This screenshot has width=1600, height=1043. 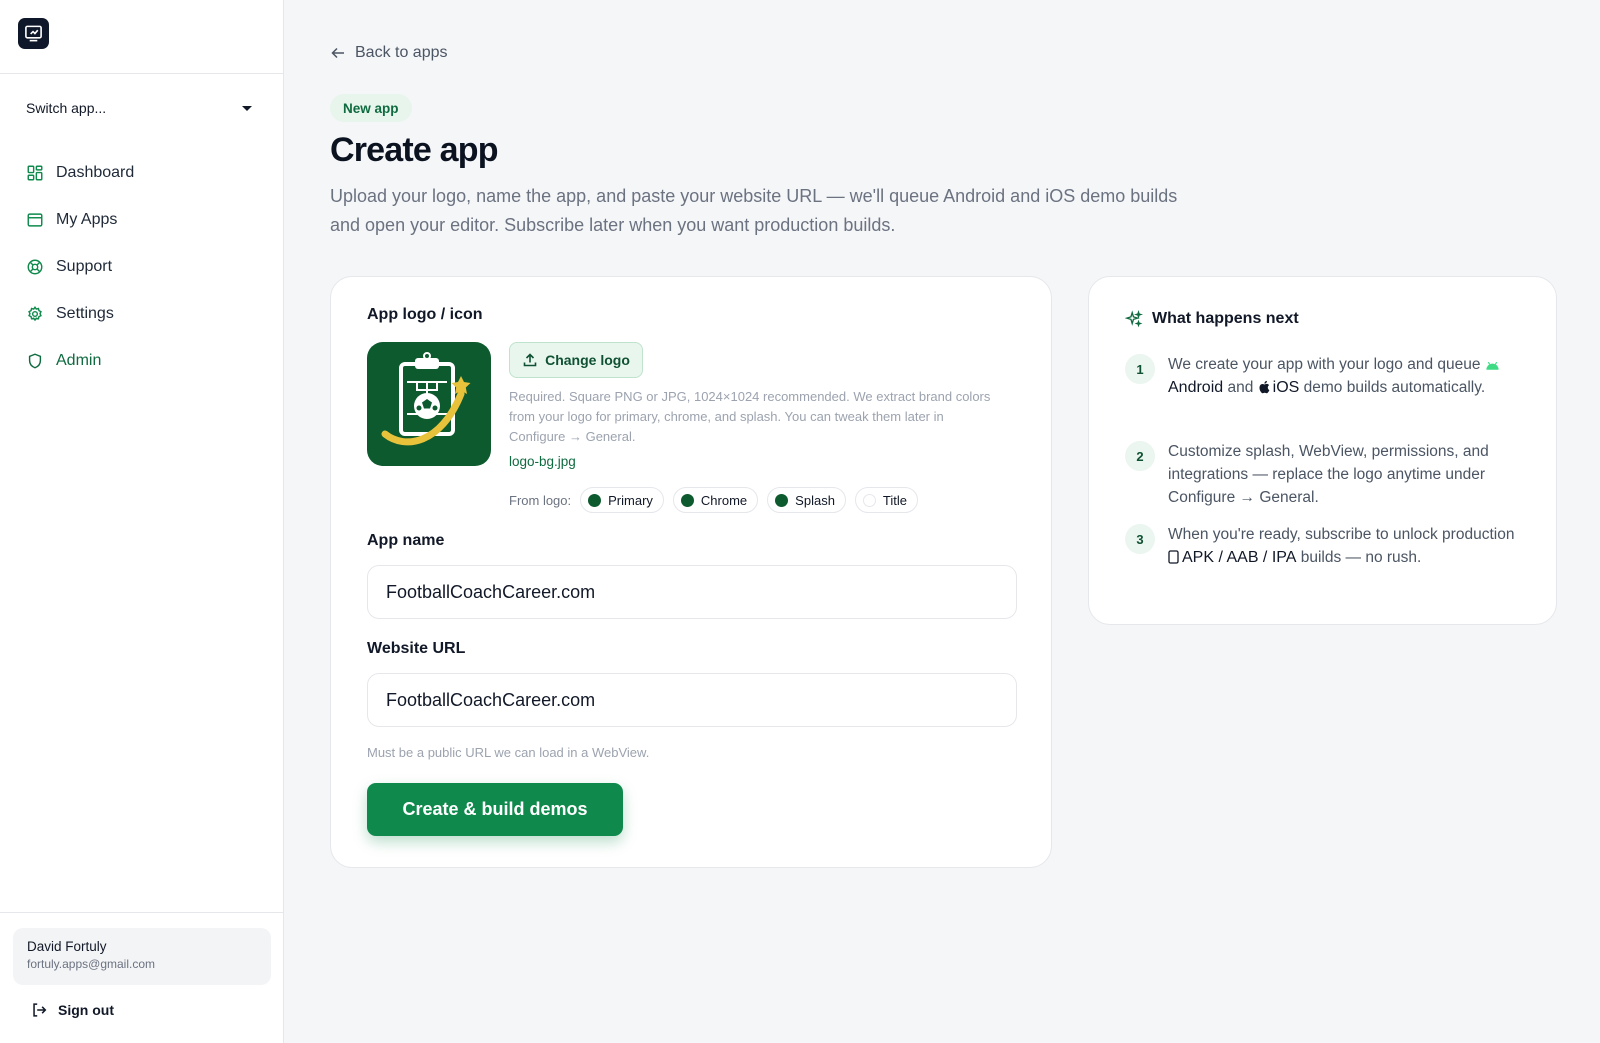 What do you see at coordinates (815, 500) in the screenshot?
I see `chip-label: Splash` at bounding box center [815, 500].